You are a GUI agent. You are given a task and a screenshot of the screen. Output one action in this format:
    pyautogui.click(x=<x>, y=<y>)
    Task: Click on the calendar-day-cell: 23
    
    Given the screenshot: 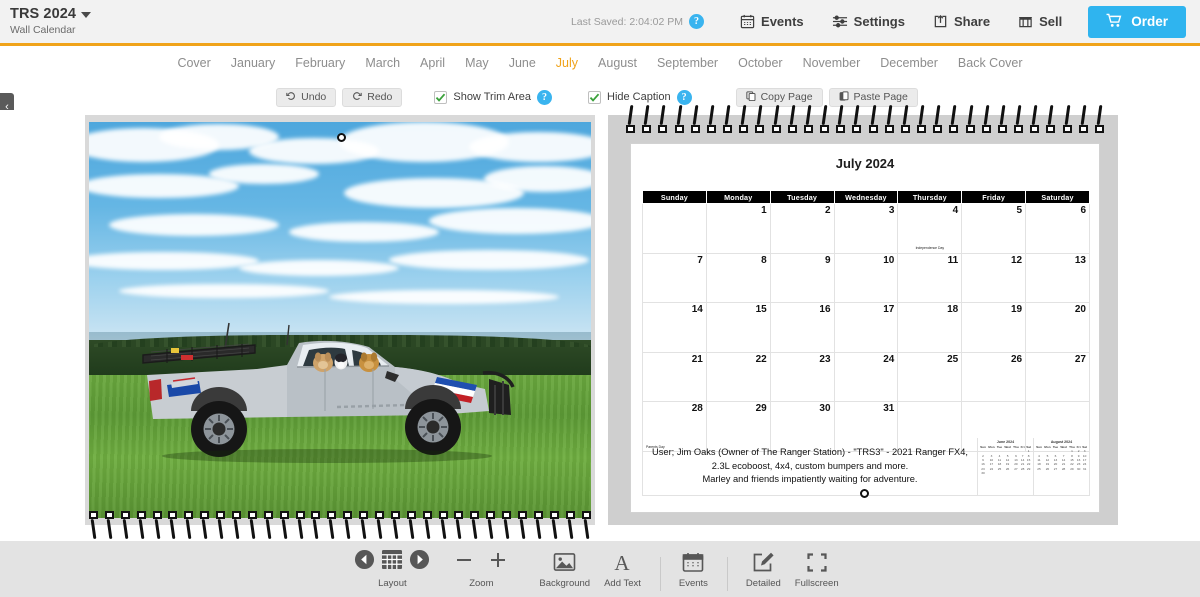 What is the action you would take?
    pyautogui.click(x=802, y=376)
    